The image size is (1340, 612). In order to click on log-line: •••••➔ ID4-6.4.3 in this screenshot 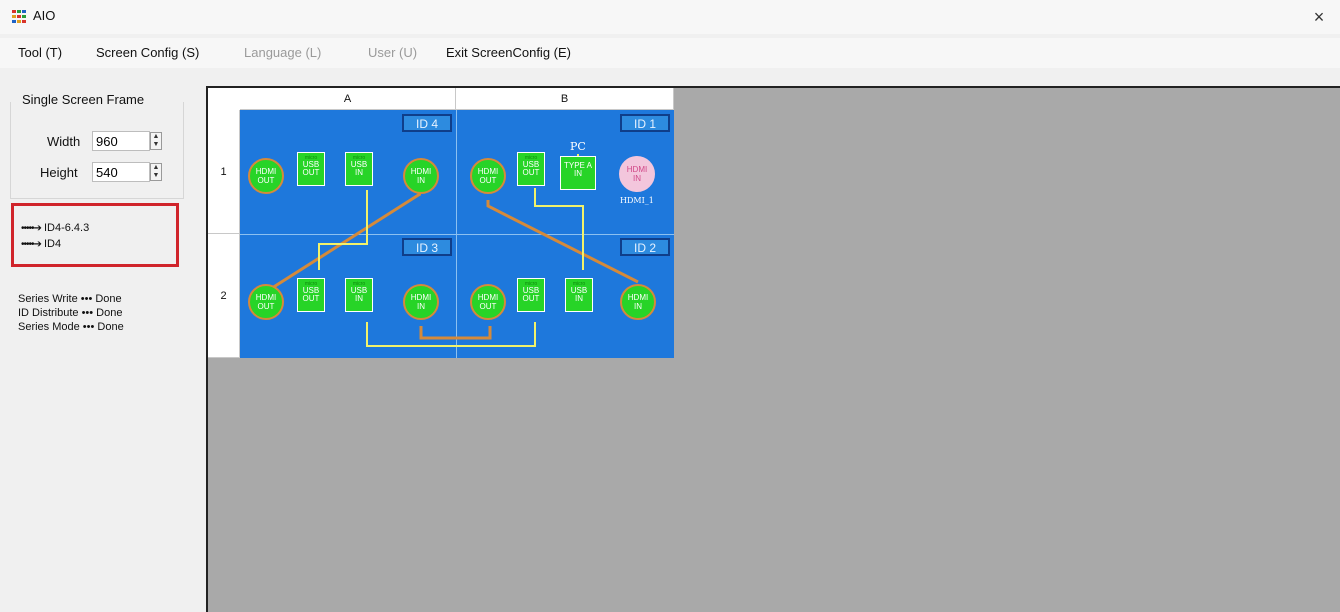, I will do `click(55, 228)`.